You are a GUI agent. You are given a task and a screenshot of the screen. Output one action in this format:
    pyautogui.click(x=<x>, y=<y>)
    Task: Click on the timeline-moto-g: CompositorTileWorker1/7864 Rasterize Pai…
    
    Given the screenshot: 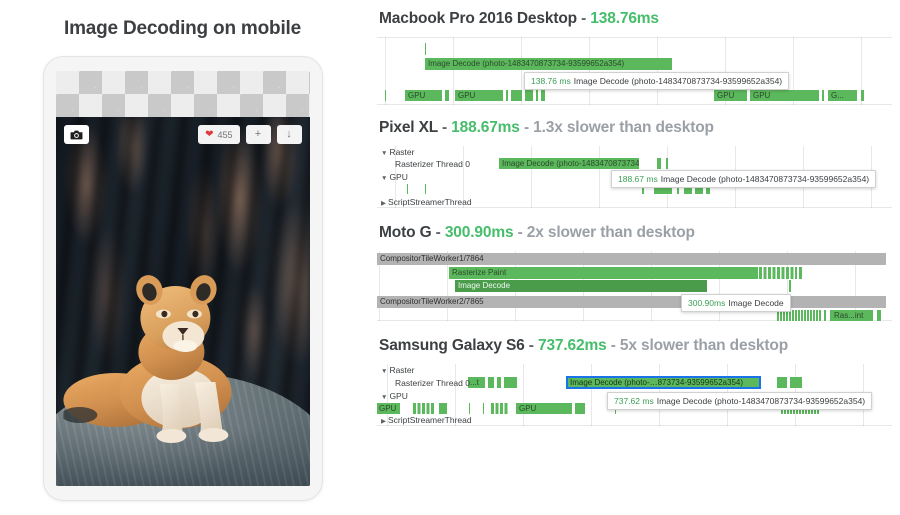 What is the action you would take?
    pyautogui.click(x=634, y=286)
    